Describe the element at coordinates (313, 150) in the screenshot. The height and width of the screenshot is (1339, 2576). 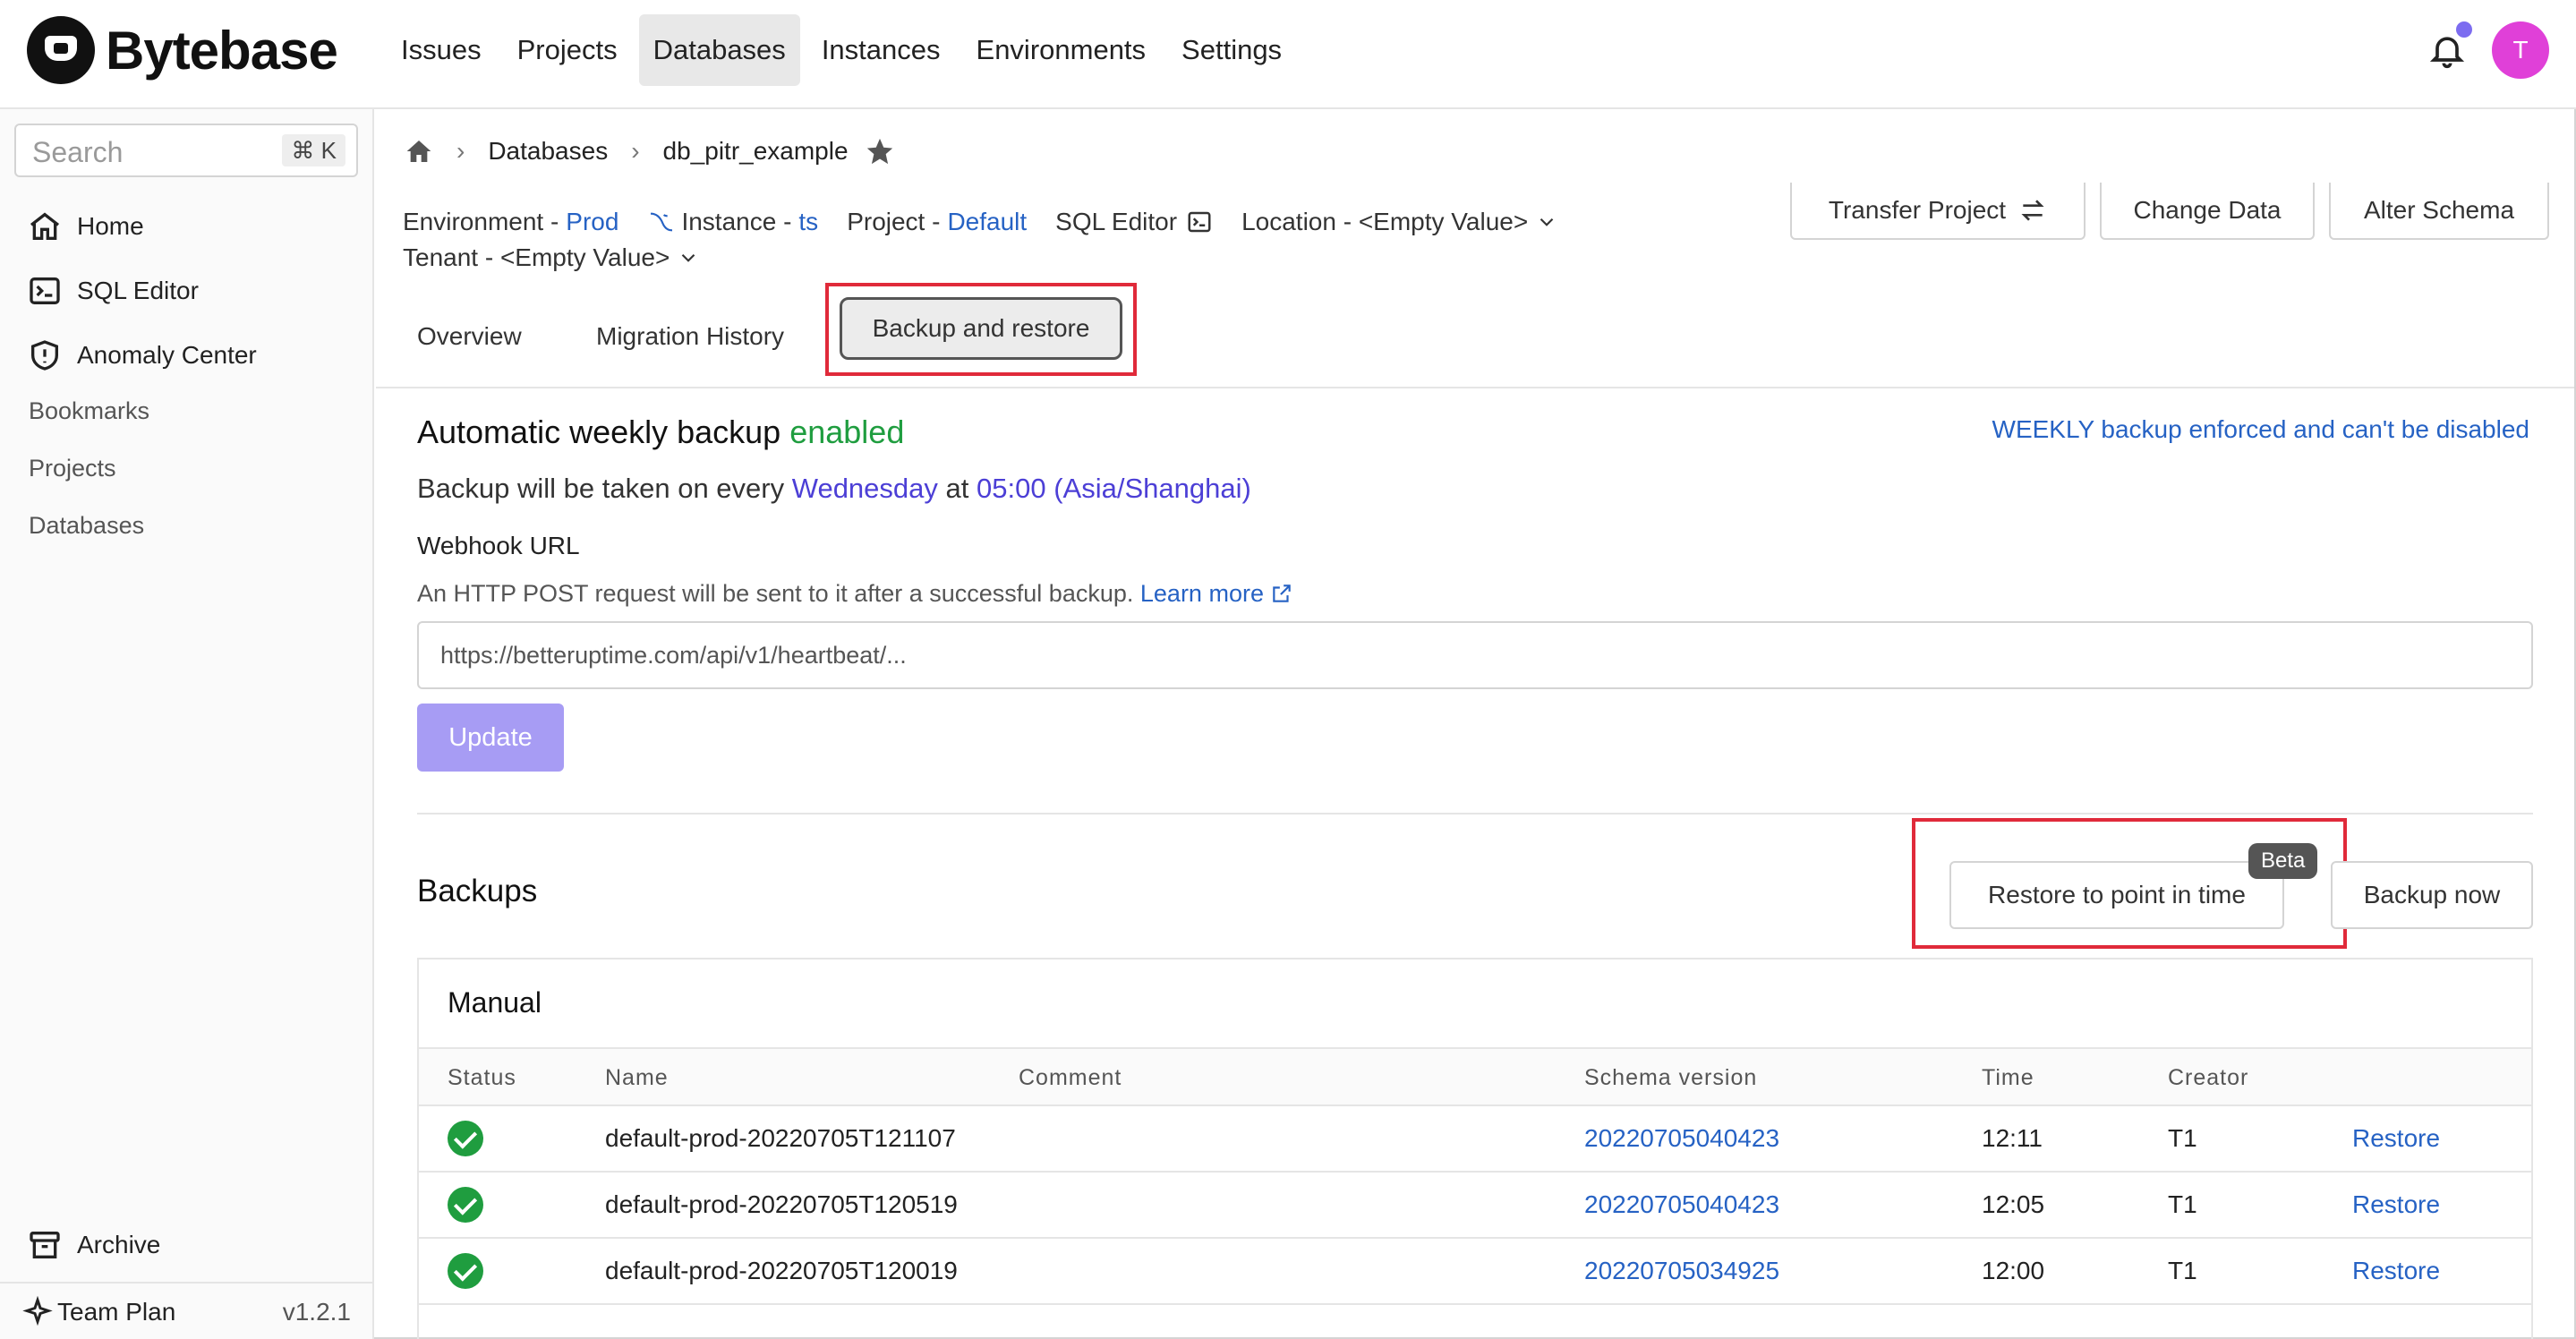
I see `search-shortcut: ⌘ K` at that location.